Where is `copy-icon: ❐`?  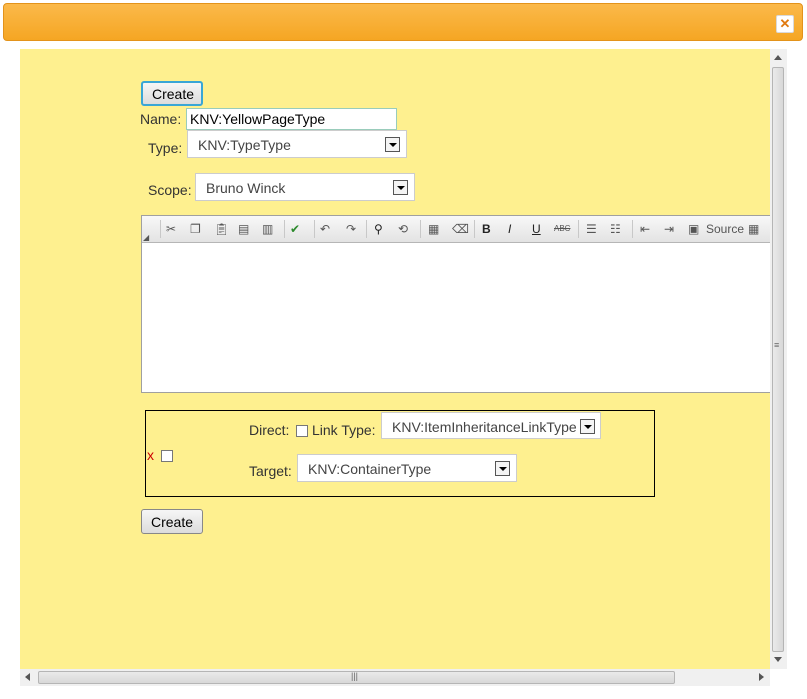 copy-icon: ❐ is located at coordinates (195, 229).